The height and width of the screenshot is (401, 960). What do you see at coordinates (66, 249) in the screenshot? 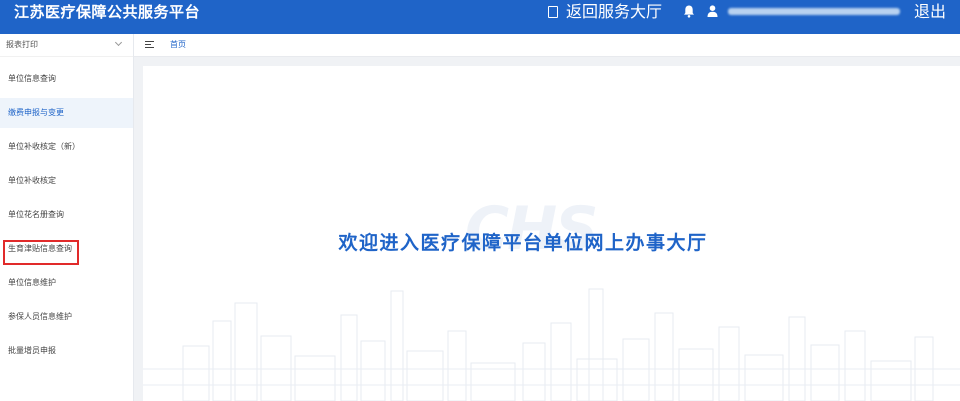
I see `sidebar-item-maternity-allowance-query: 生育津贴信息查询` at bounding box center [66, 249].